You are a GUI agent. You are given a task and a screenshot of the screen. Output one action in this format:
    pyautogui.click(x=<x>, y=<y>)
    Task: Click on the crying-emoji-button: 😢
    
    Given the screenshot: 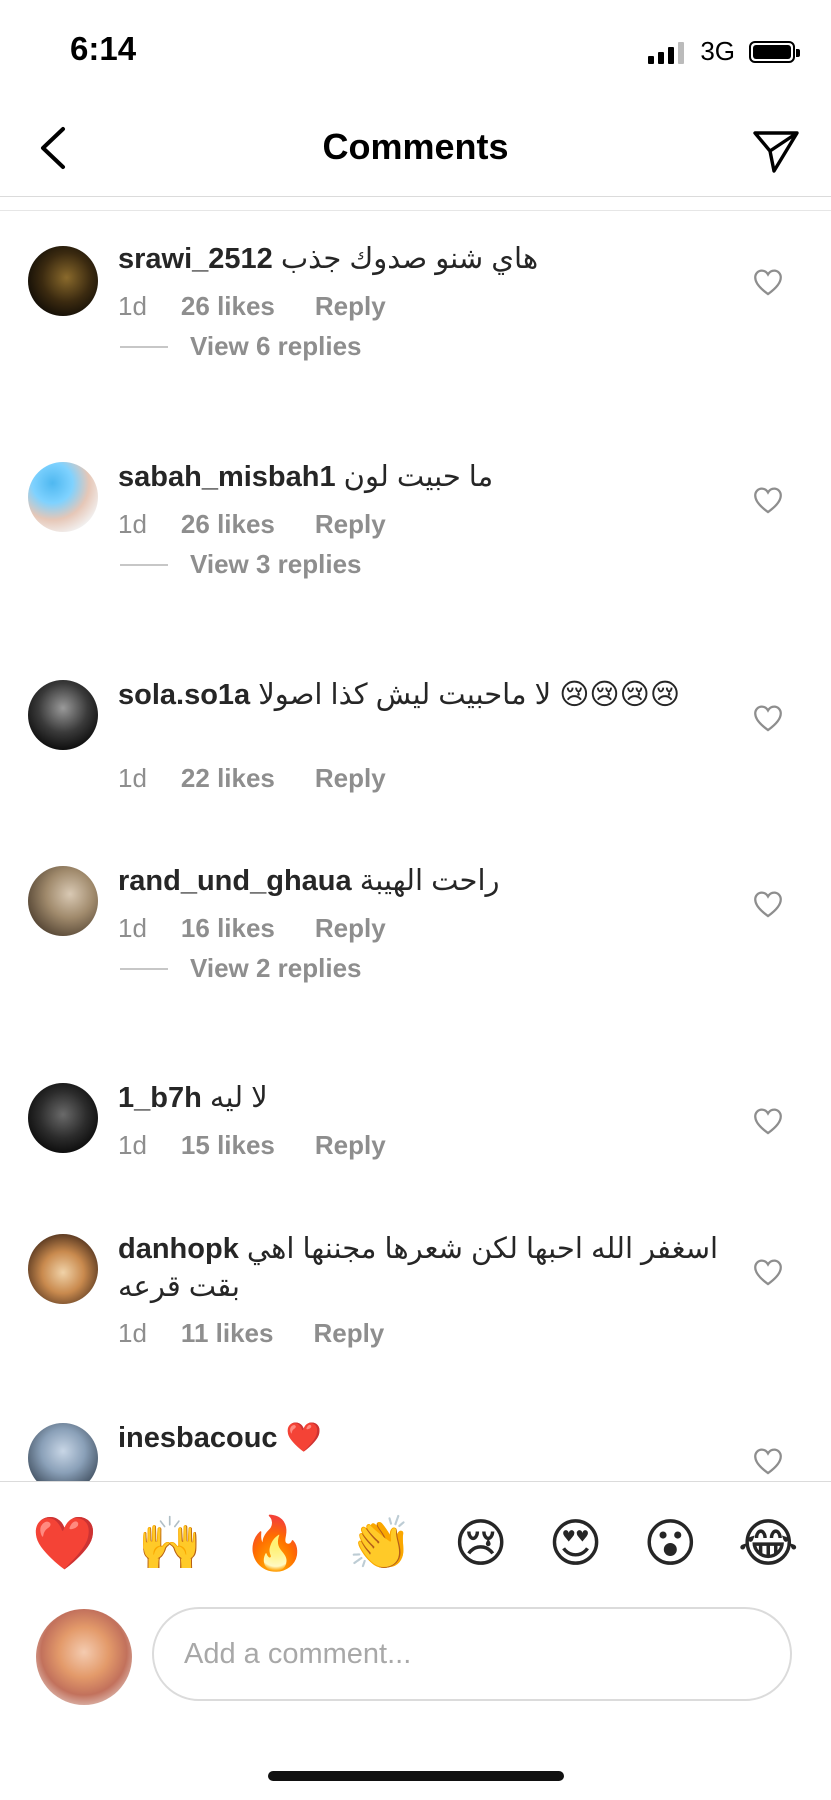 What is the action you would take?
    pyautogui.click(x=481, y=1544)
    